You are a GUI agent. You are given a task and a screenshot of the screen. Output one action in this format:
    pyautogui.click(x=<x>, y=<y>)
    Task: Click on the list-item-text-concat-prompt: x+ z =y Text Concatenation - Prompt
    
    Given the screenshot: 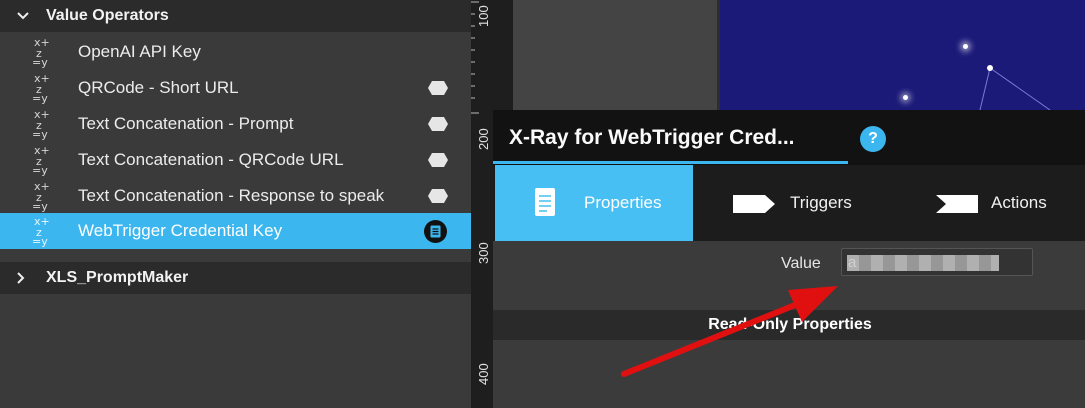 What is the action you would take?
    pyautogui.click(x=235, y=124)
    